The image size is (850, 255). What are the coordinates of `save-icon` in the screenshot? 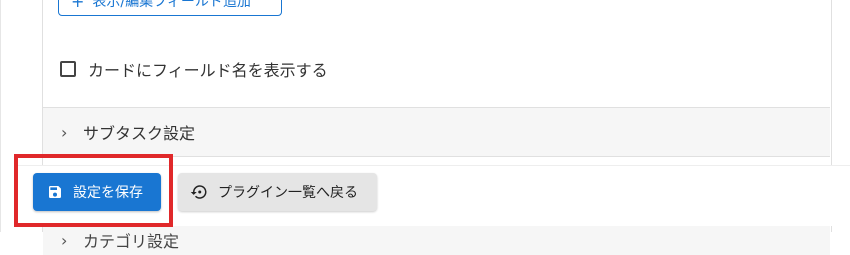 It's located at (55, 192).